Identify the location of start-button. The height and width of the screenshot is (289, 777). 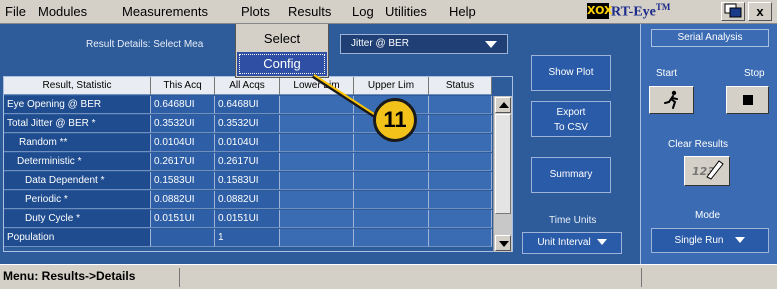
(671, 100).